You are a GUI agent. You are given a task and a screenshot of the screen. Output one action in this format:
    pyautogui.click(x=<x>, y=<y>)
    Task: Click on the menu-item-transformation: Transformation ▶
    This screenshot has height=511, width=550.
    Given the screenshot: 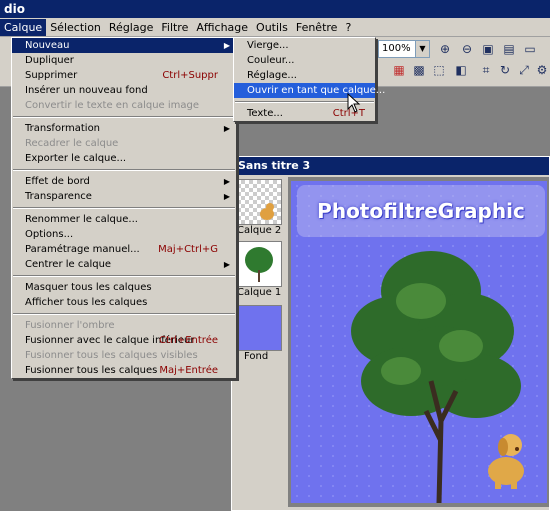 What is the action you would take?
    pyautogui.click(x=124, y=128)
    